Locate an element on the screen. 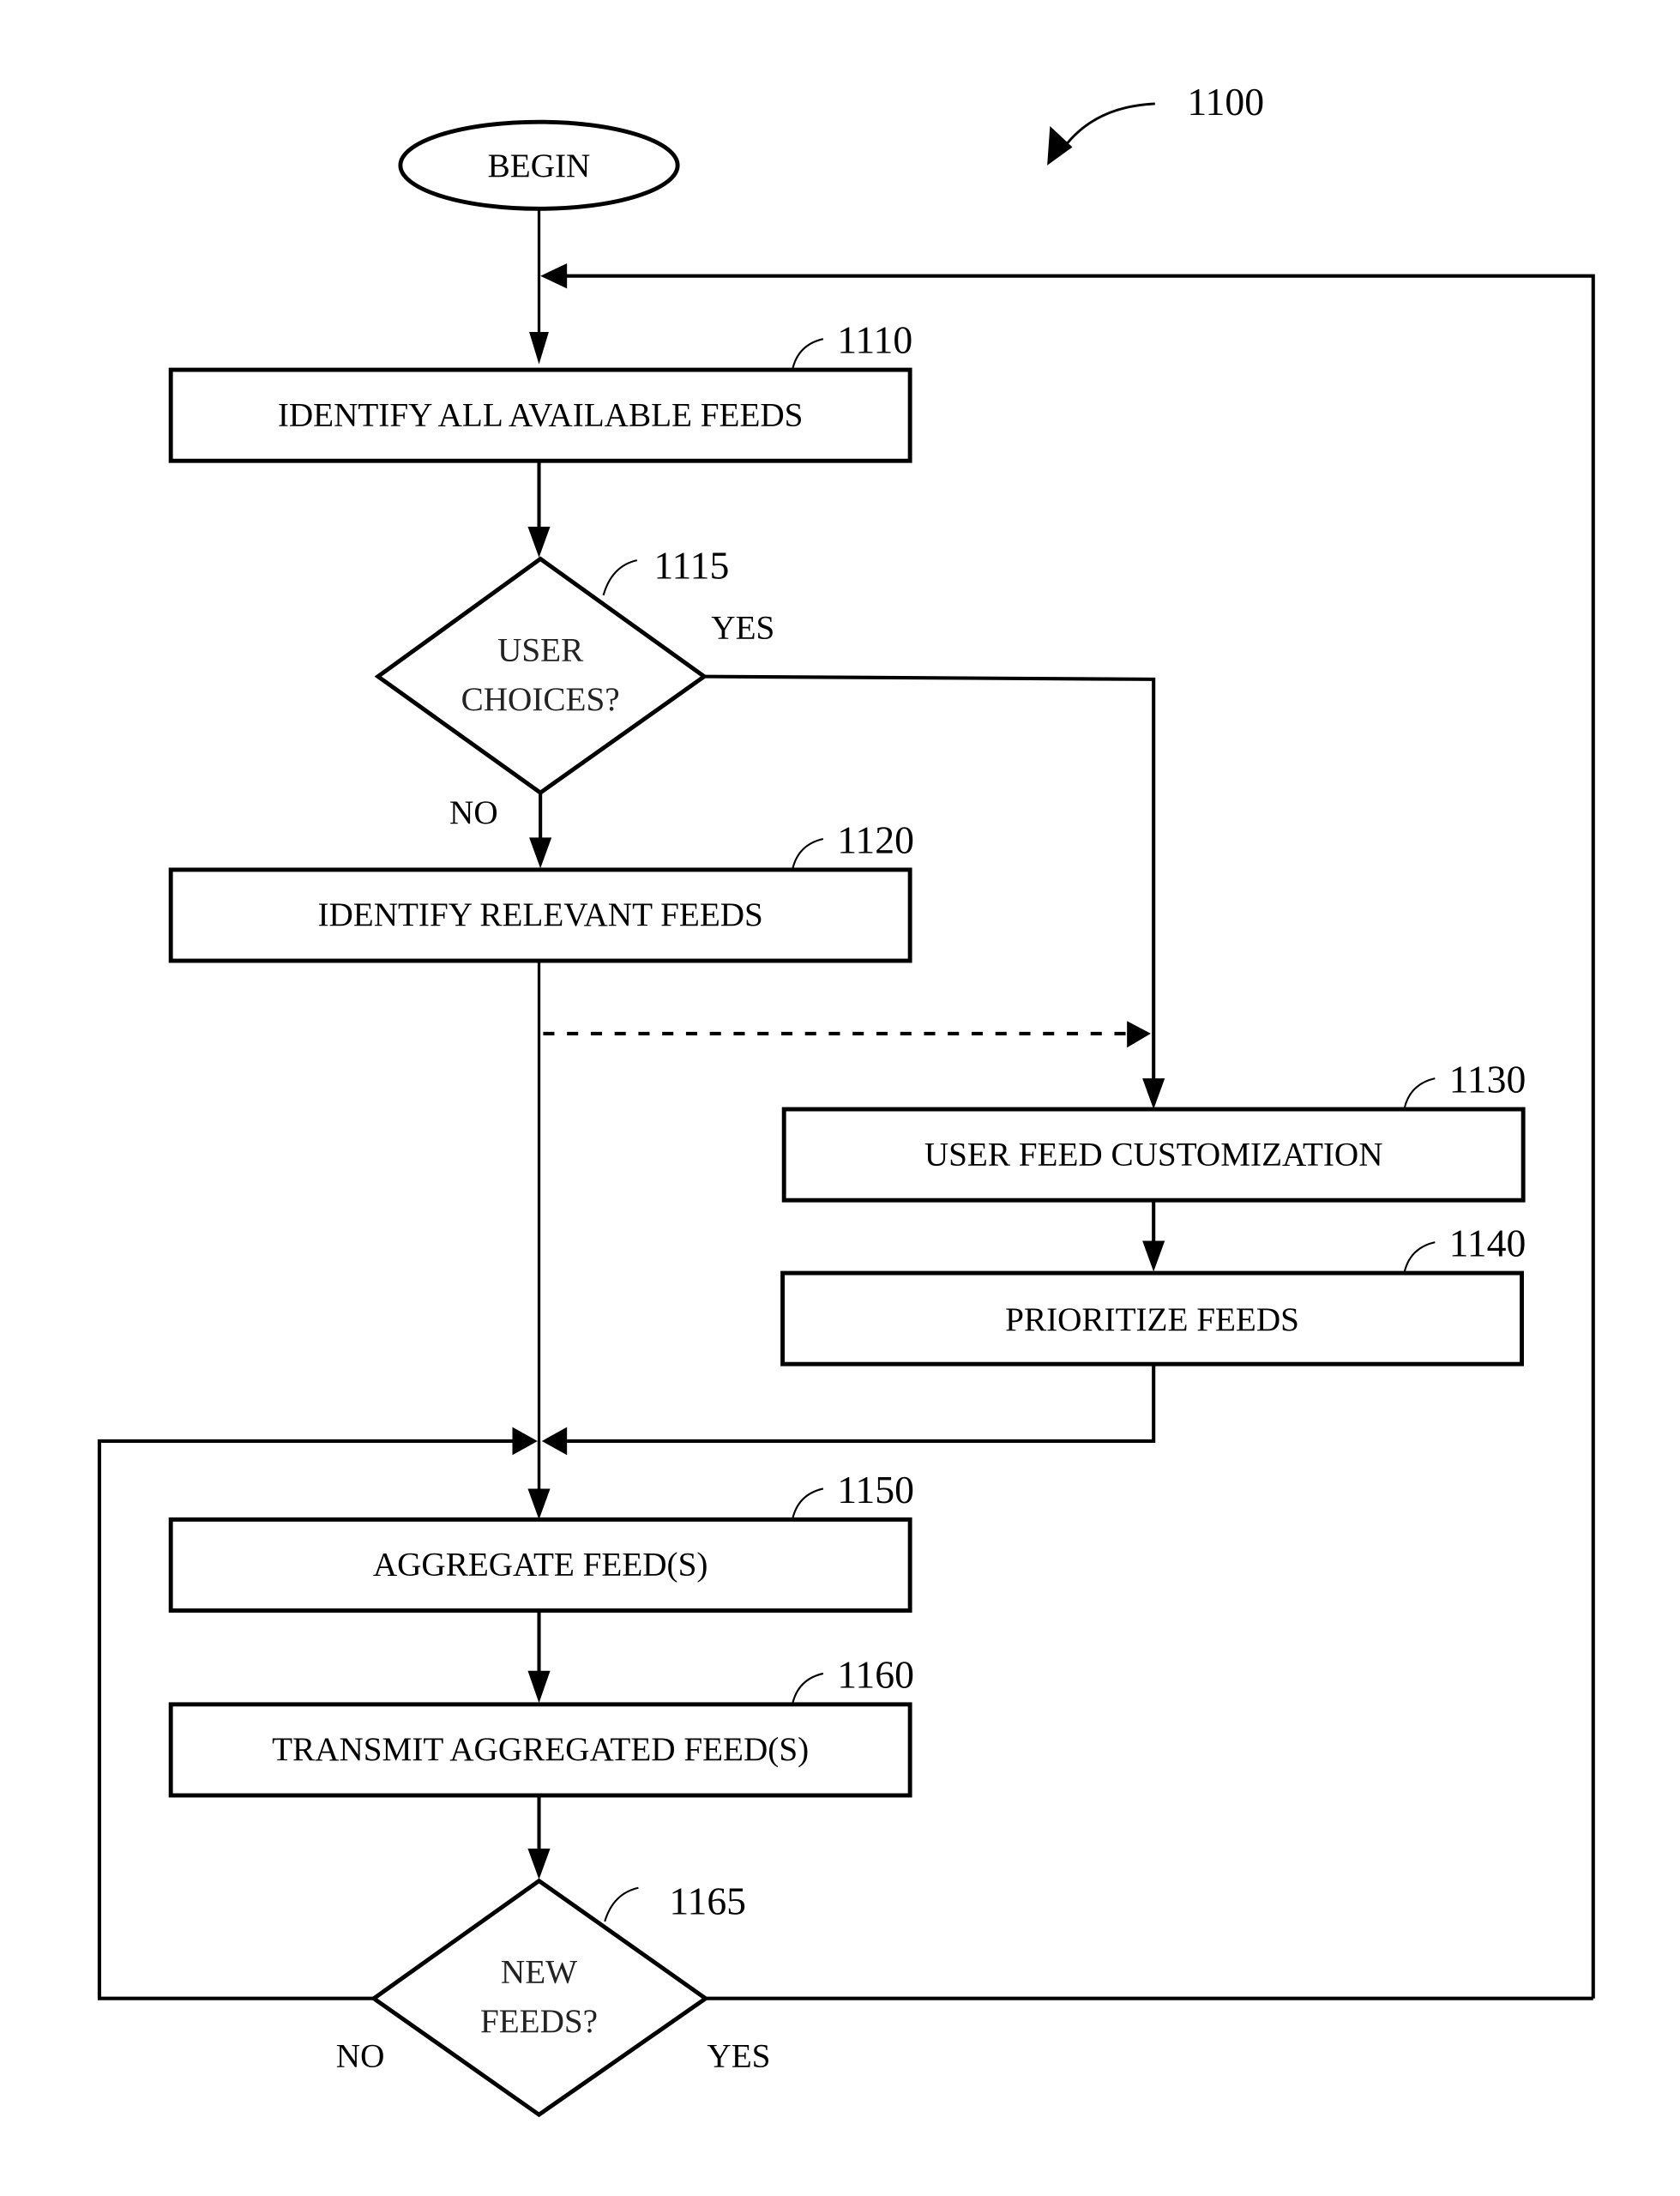 The height and width of the screenshot is (2196, 1680). arrowhead-merge-left is located at coordinates (525, 1441).